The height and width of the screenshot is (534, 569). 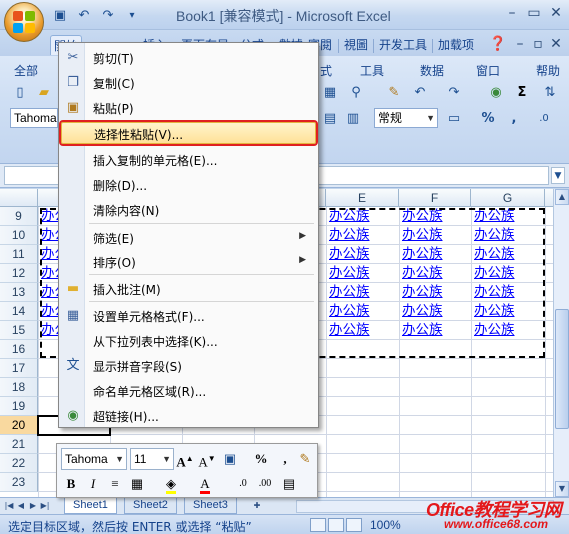 I want to click on insert-sheet-icon: ✚, so click(x=257, y=506).